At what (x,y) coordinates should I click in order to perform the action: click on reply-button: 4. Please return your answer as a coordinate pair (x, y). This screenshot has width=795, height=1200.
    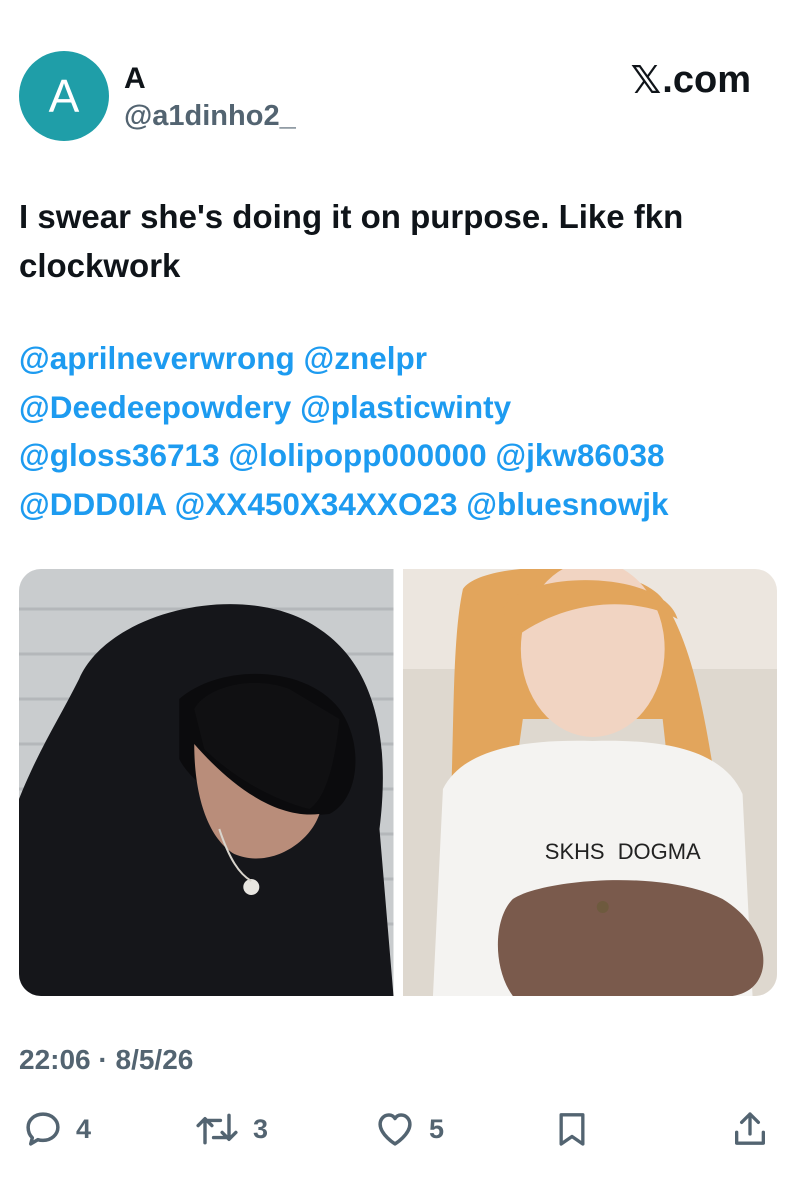
    Looking at the image, I should click on (56, 1129).